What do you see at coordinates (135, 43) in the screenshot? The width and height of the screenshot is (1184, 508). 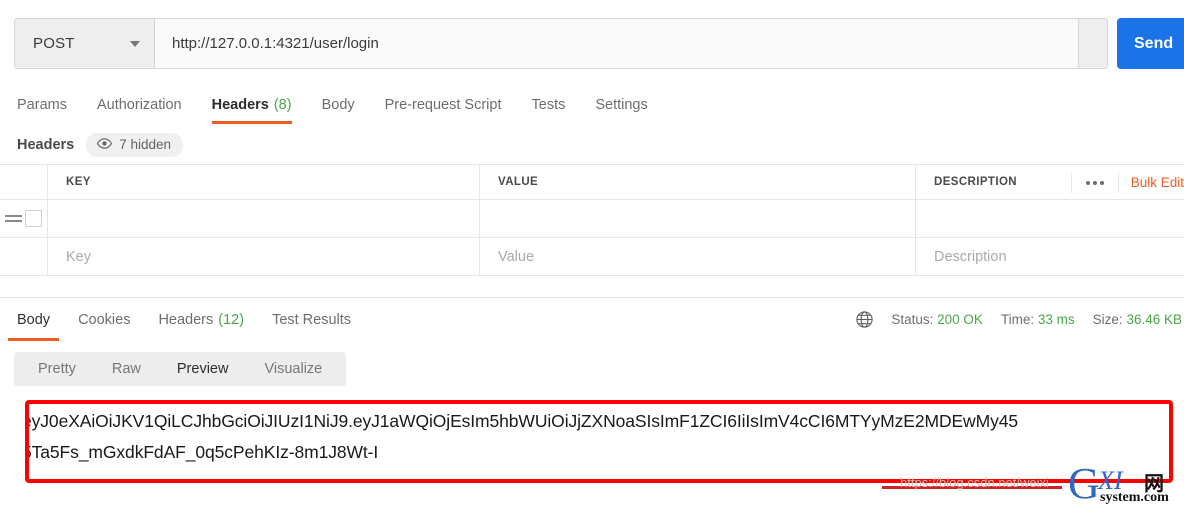 I see `chevron-down-icon` at bounding box center [135, 43].